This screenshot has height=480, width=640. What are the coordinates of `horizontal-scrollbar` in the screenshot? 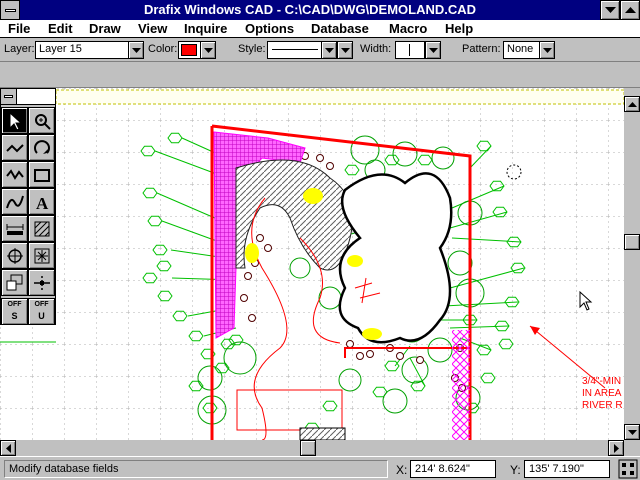 It's located at (312, 448).